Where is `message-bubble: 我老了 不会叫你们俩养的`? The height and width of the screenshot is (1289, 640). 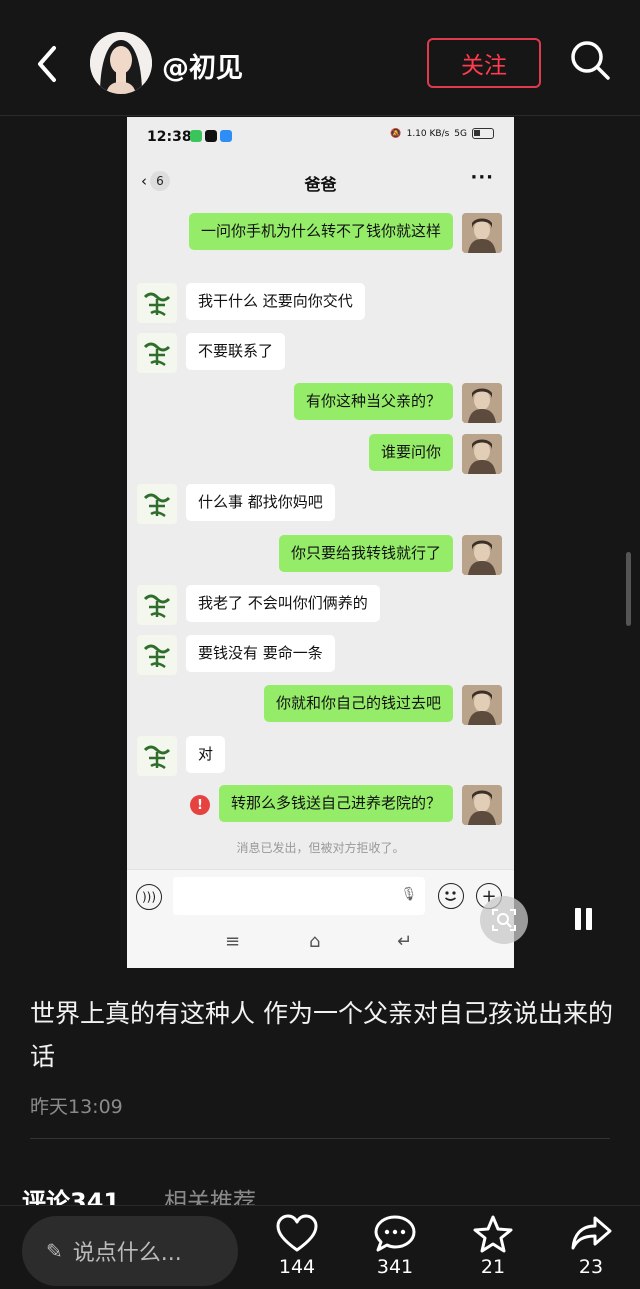
message-bubble: 我老了 不会叫你们俩养的 is located at coordinates (283, 603).